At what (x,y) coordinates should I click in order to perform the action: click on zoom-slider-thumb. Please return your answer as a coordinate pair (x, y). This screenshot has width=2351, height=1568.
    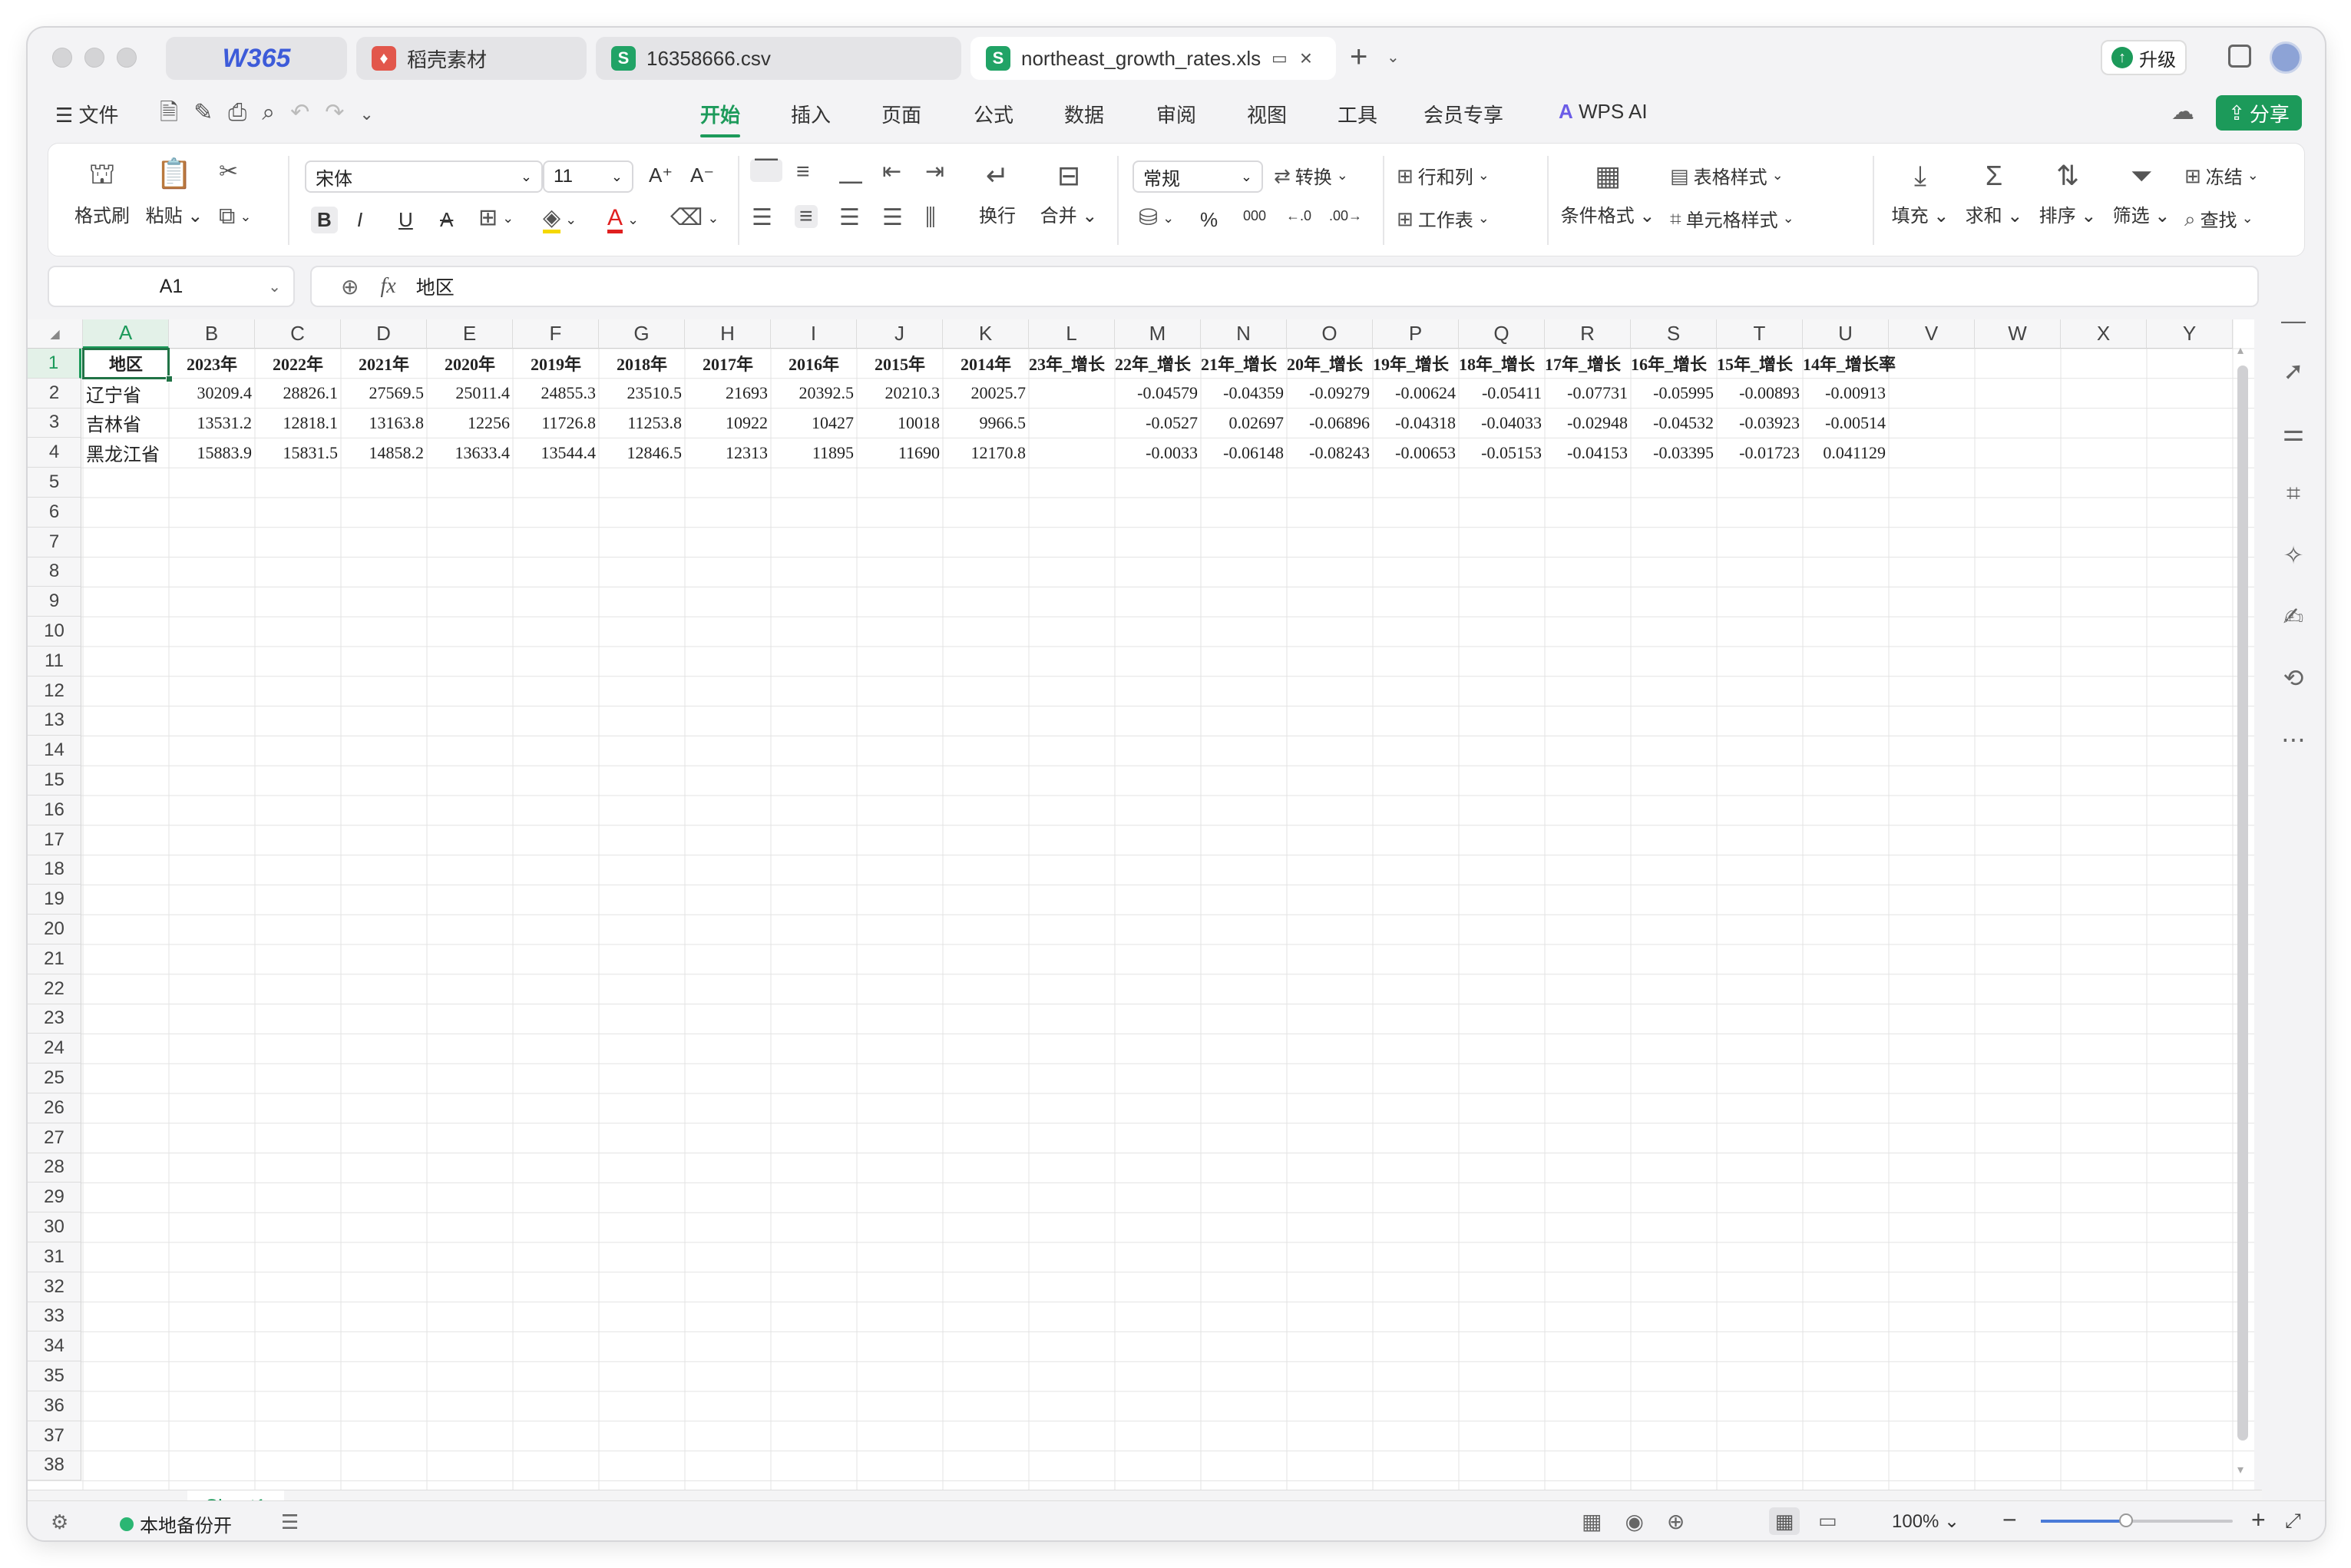
    Looking at the image, I should click on (2126, 1520).